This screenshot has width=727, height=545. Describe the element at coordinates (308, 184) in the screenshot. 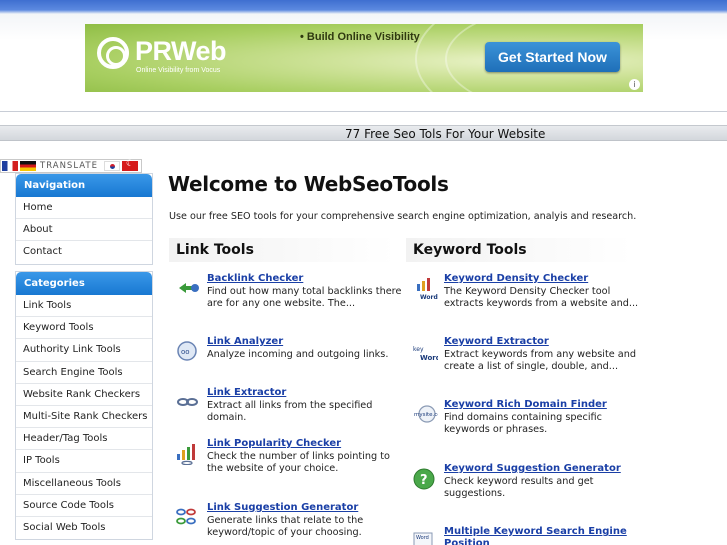

I see `page-title: Welcome to WebSeoTools` at that location.